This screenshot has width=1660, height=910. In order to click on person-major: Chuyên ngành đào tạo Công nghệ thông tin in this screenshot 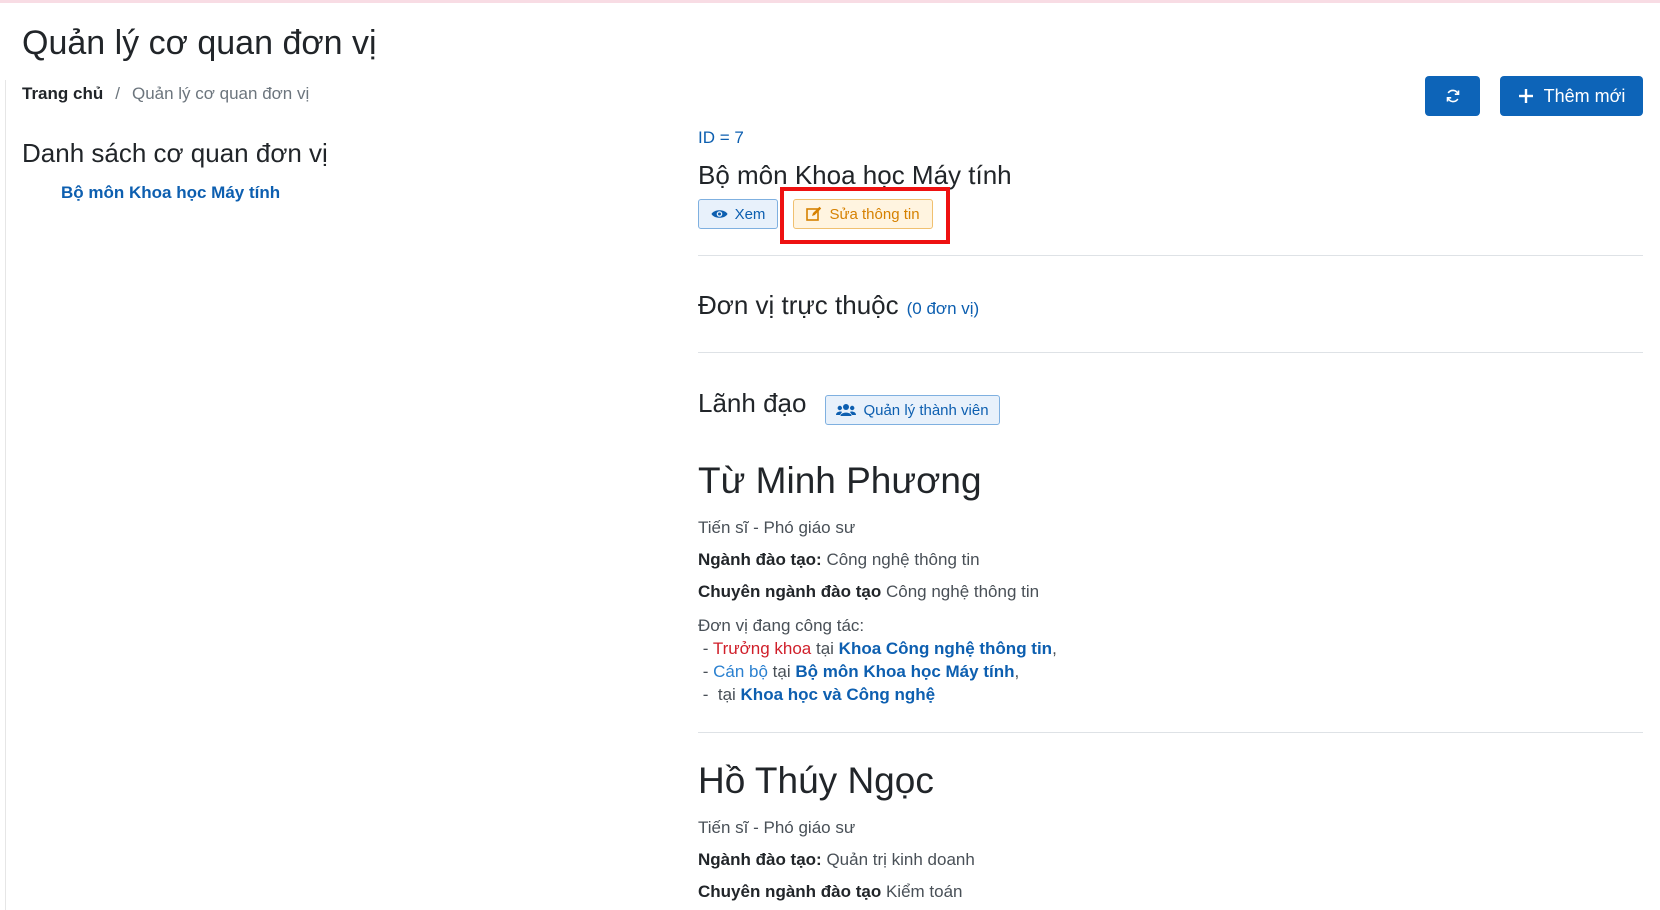, I will do `click(868, 592)`.